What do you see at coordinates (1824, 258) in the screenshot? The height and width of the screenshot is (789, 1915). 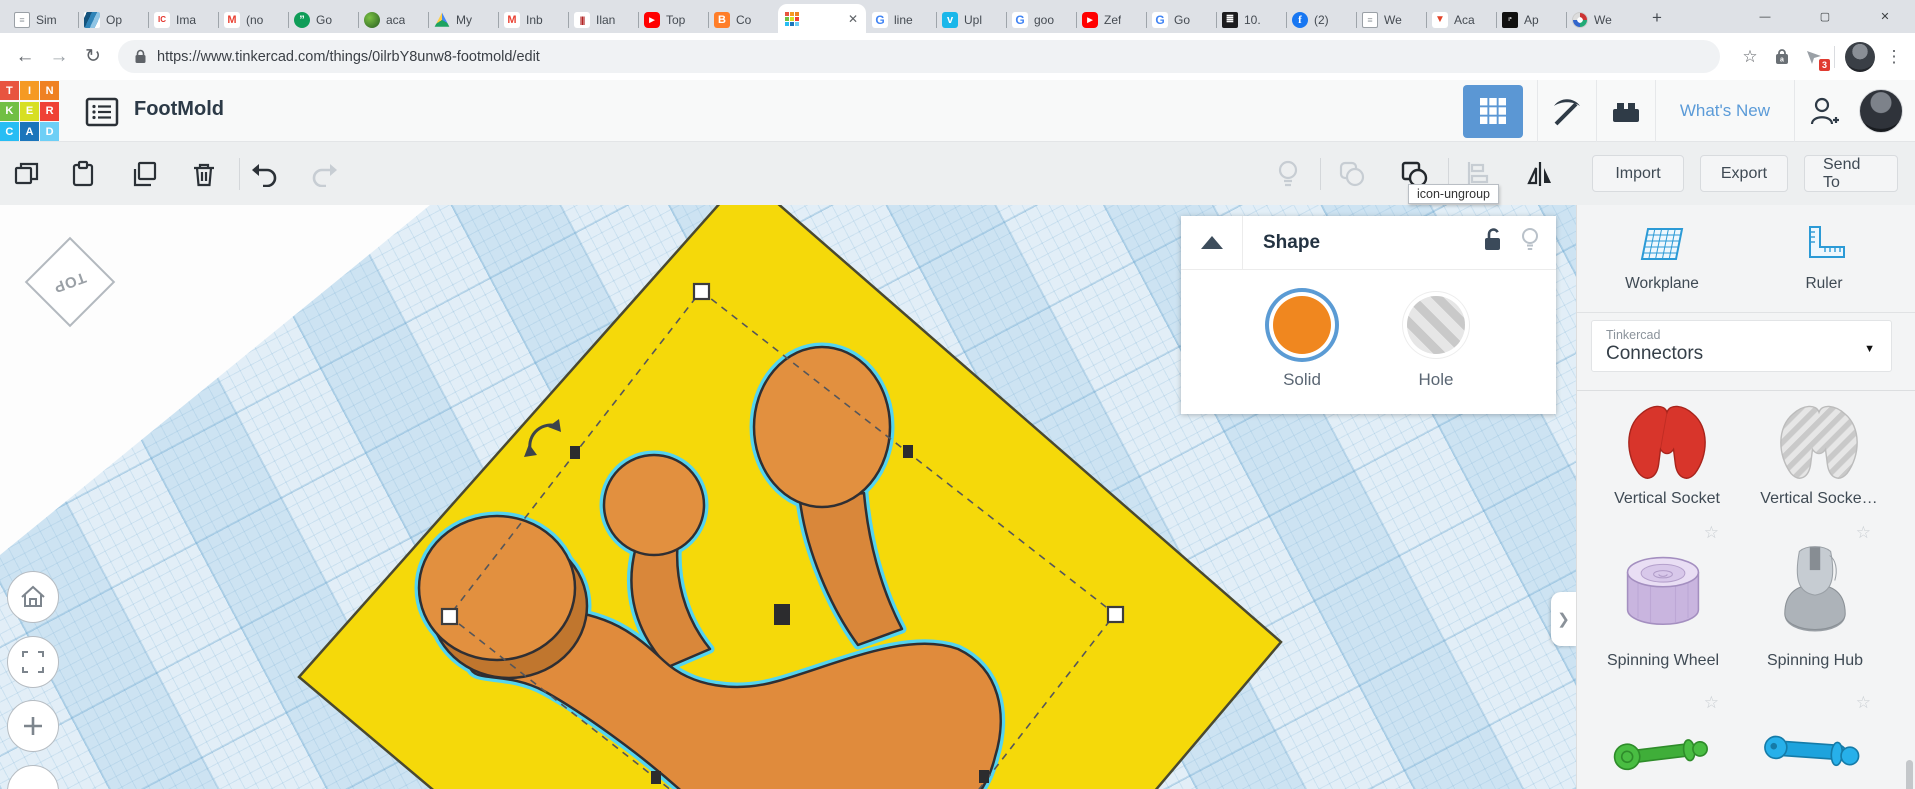 I see `ruler-tool: Ruler` at bounding box center [1824, 258].